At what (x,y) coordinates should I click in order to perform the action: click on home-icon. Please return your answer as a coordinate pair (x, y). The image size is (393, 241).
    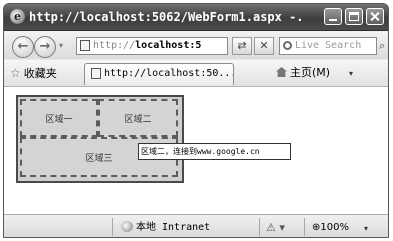
    Looking at the image, I should click on (281, 72).